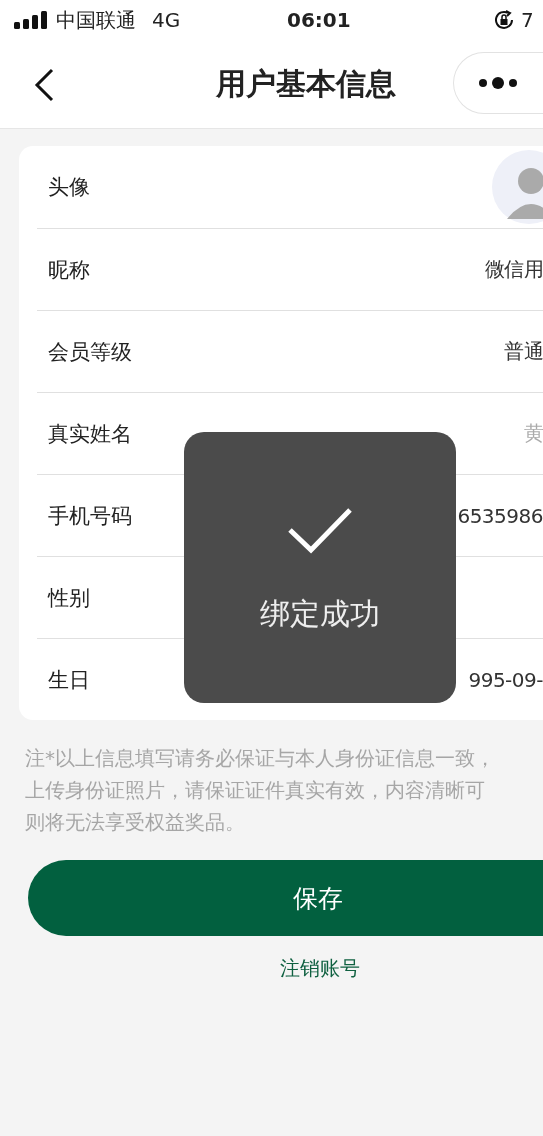 This screenshot has width=543, height=1136. Describe the element at coordinates (89, 352) in the screenshot. I see `row-label: 会员等级` at that location.